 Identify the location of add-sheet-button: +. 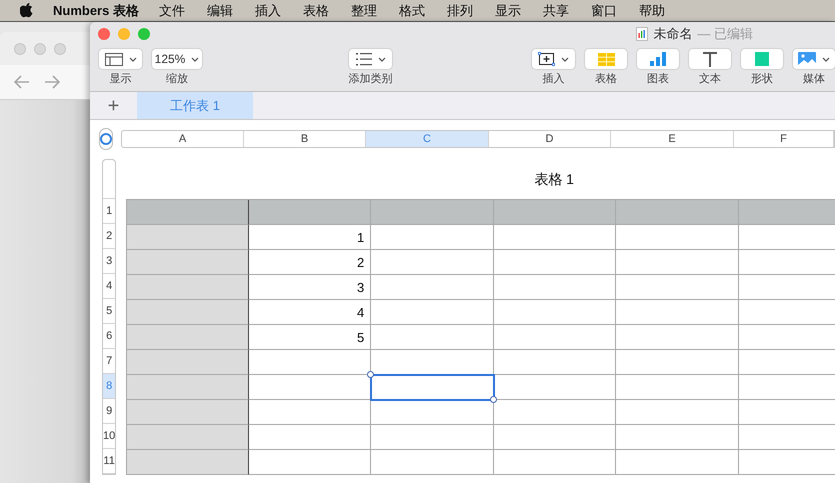
(113, 105).